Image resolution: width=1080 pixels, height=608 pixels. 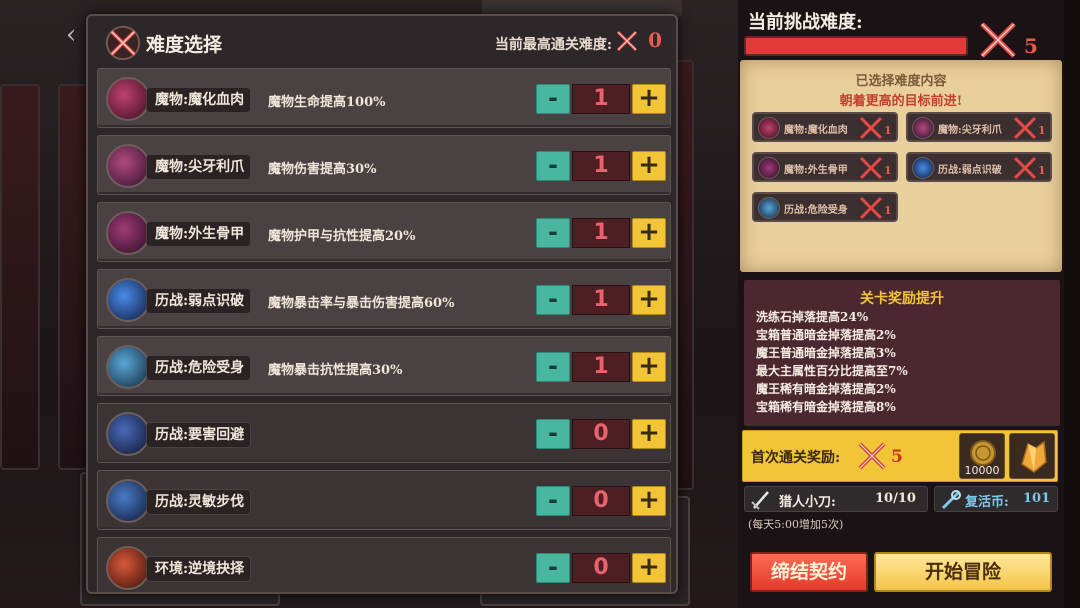 I want to click on max-clear-label: 当前最高通关难度:, so click(x=553, y=45).